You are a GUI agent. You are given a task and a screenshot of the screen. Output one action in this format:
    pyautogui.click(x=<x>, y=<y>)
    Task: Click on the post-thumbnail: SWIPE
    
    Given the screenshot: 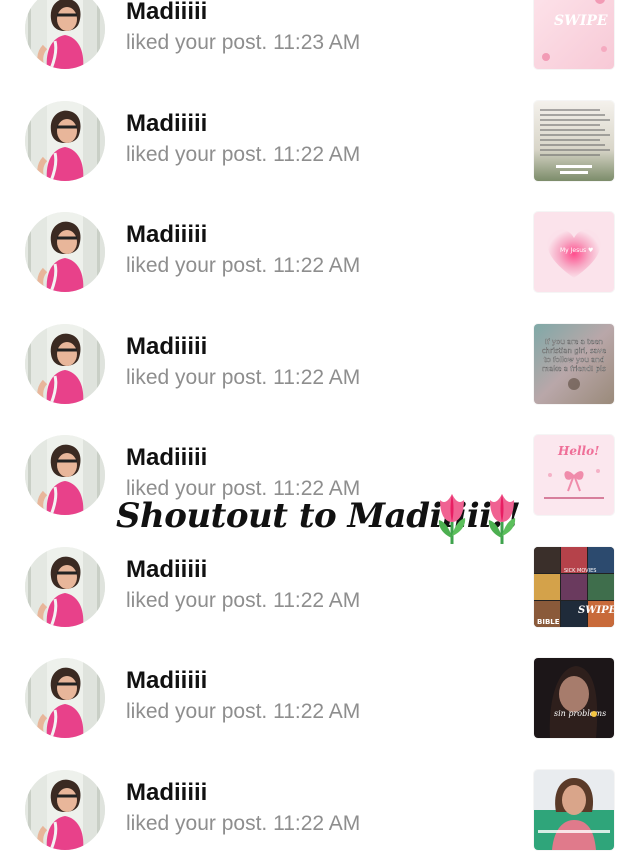 What is the action you would take?
    pyautogui.click(x=574, y=34)
    